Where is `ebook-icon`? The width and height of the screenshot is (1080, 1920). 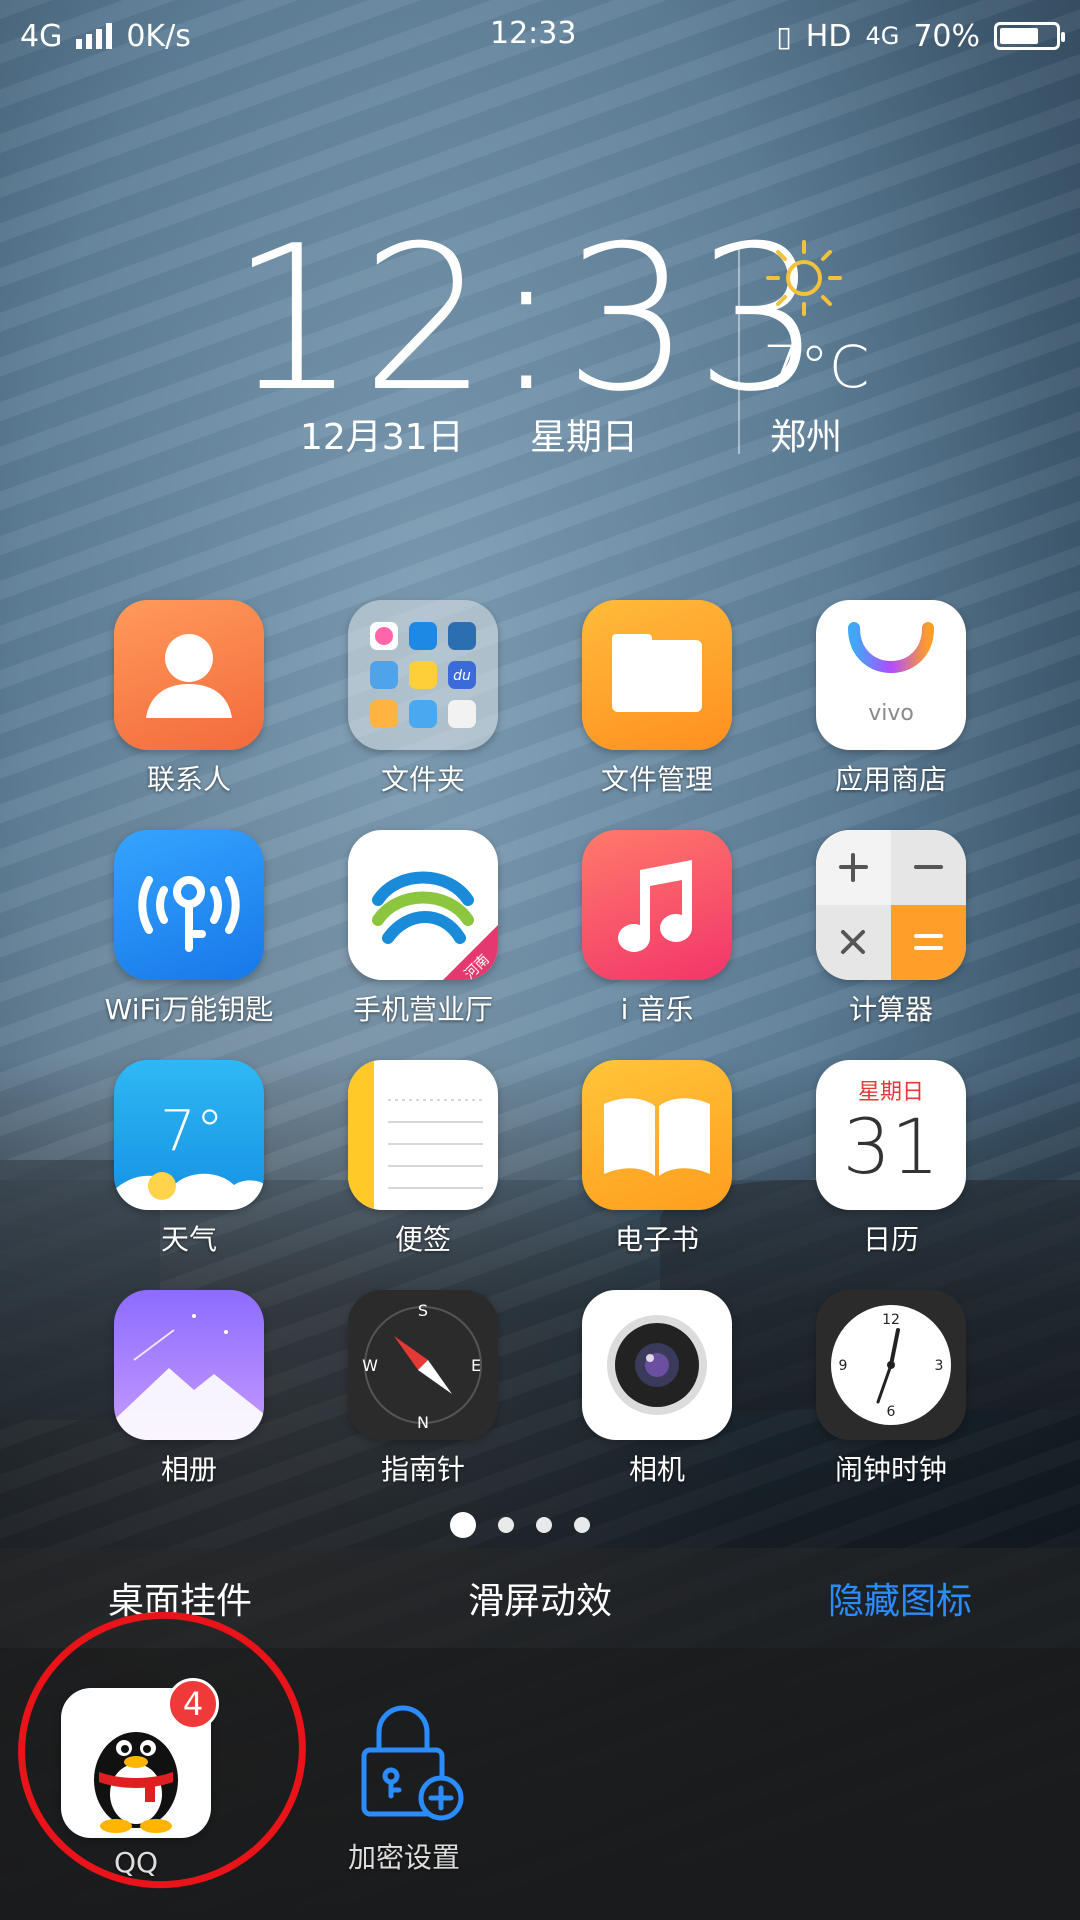 ebook-icon is located at coordinates (657, 1135).